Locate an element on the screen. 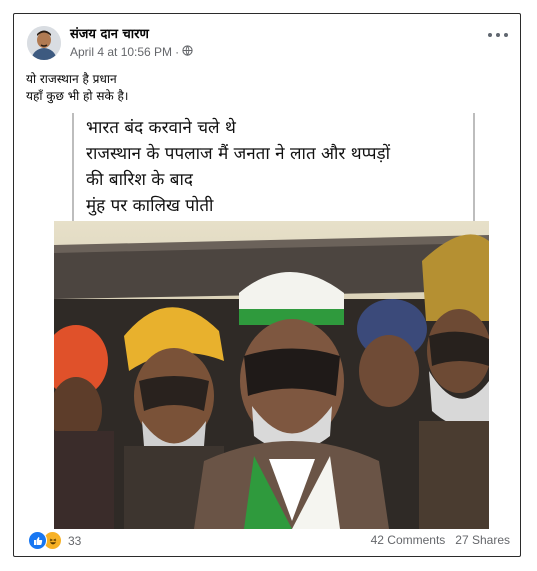  post-footer: 33 42 Comments 27 Shares is located at coordinates (267, 540).